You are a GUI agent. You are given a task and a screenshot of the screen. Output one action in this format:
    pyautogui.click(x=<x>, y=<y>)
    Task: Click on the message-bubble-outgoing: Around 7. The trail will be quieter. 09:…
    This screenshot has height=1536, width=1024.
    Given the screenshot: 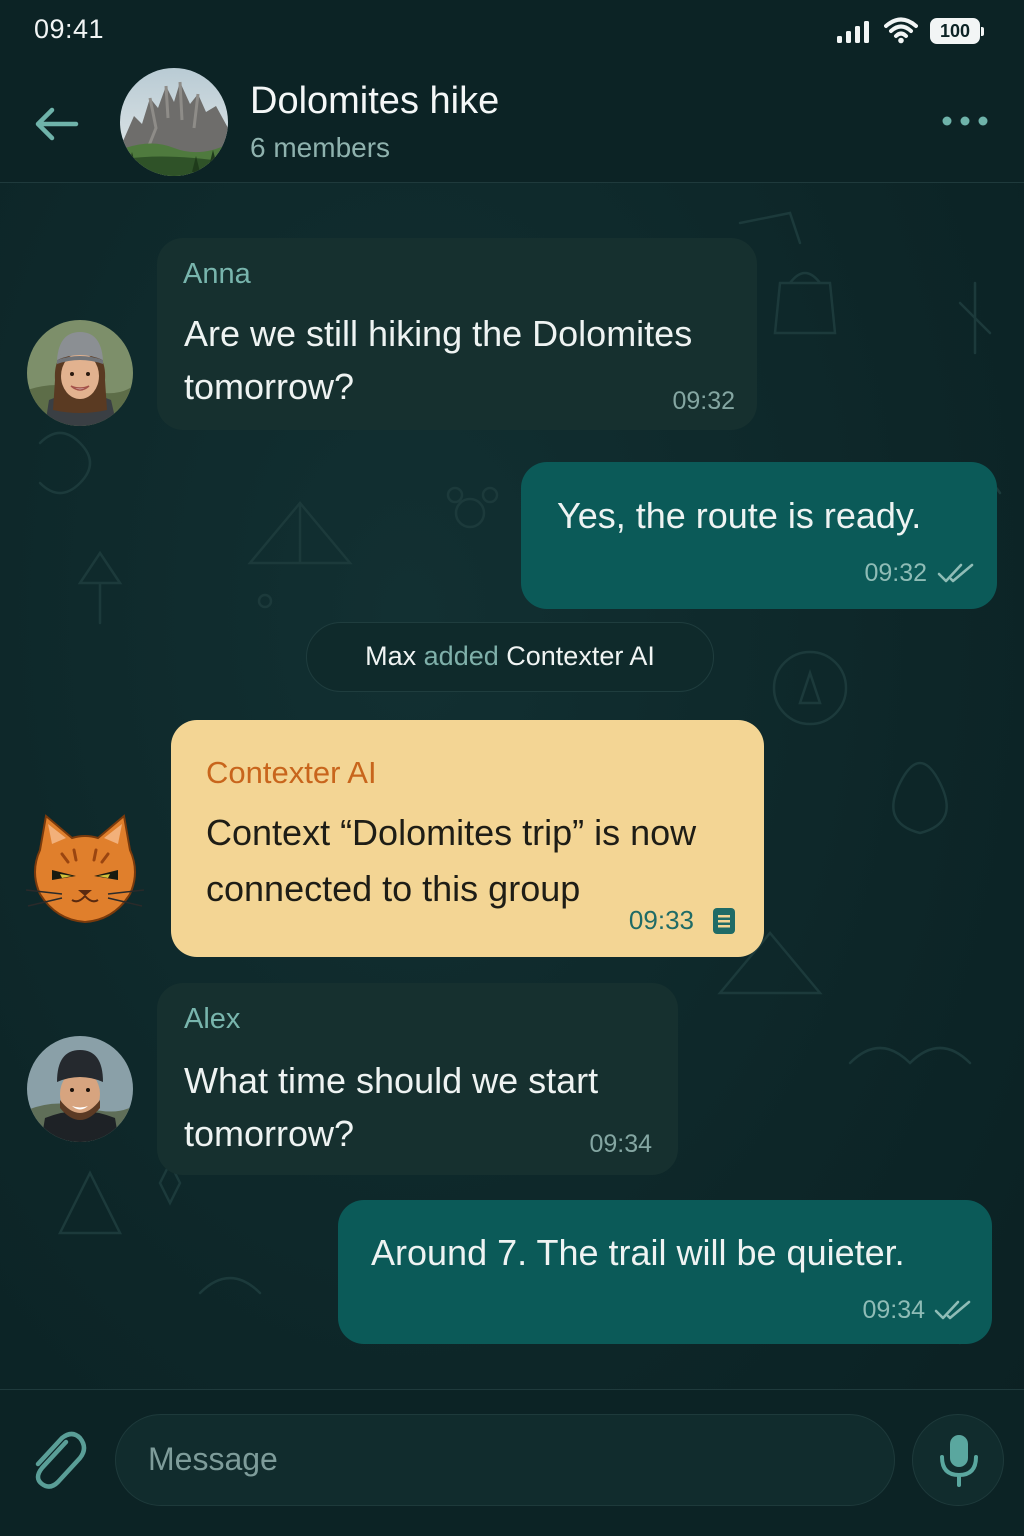 What is the action you would take?
    pyautogui.click(x=665, y=1272)
    